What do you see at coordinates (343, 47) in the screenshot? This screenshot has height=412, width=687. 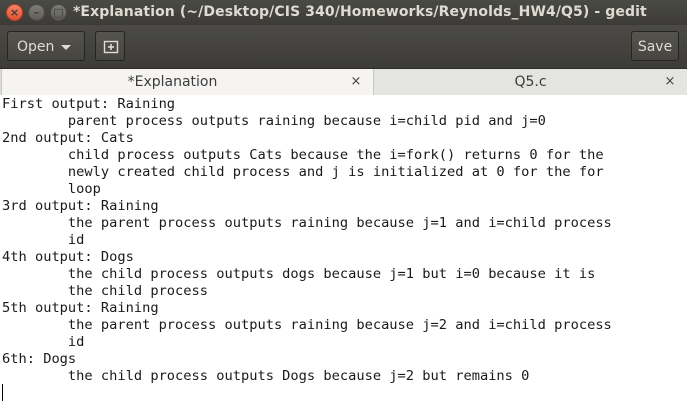 I see `header-toolbar: Open Save` at bounding box center [343, 47].